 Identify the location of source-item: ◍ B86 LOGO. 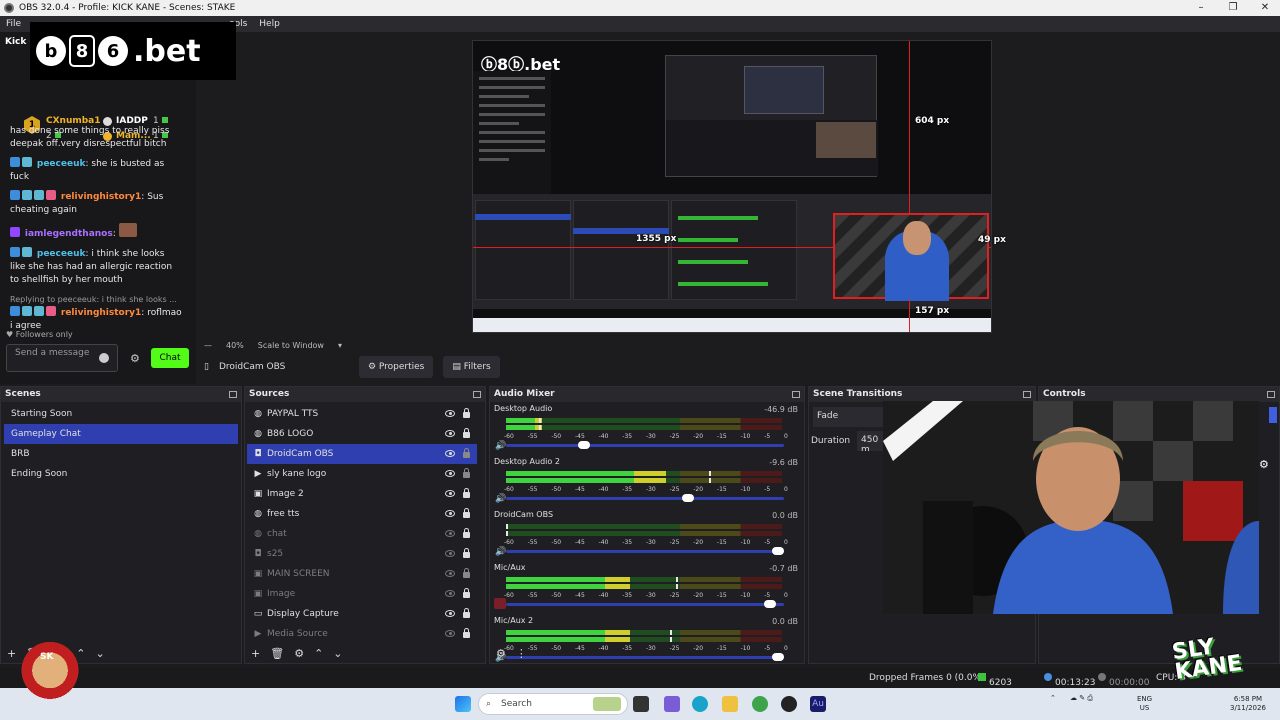
(362, 434).